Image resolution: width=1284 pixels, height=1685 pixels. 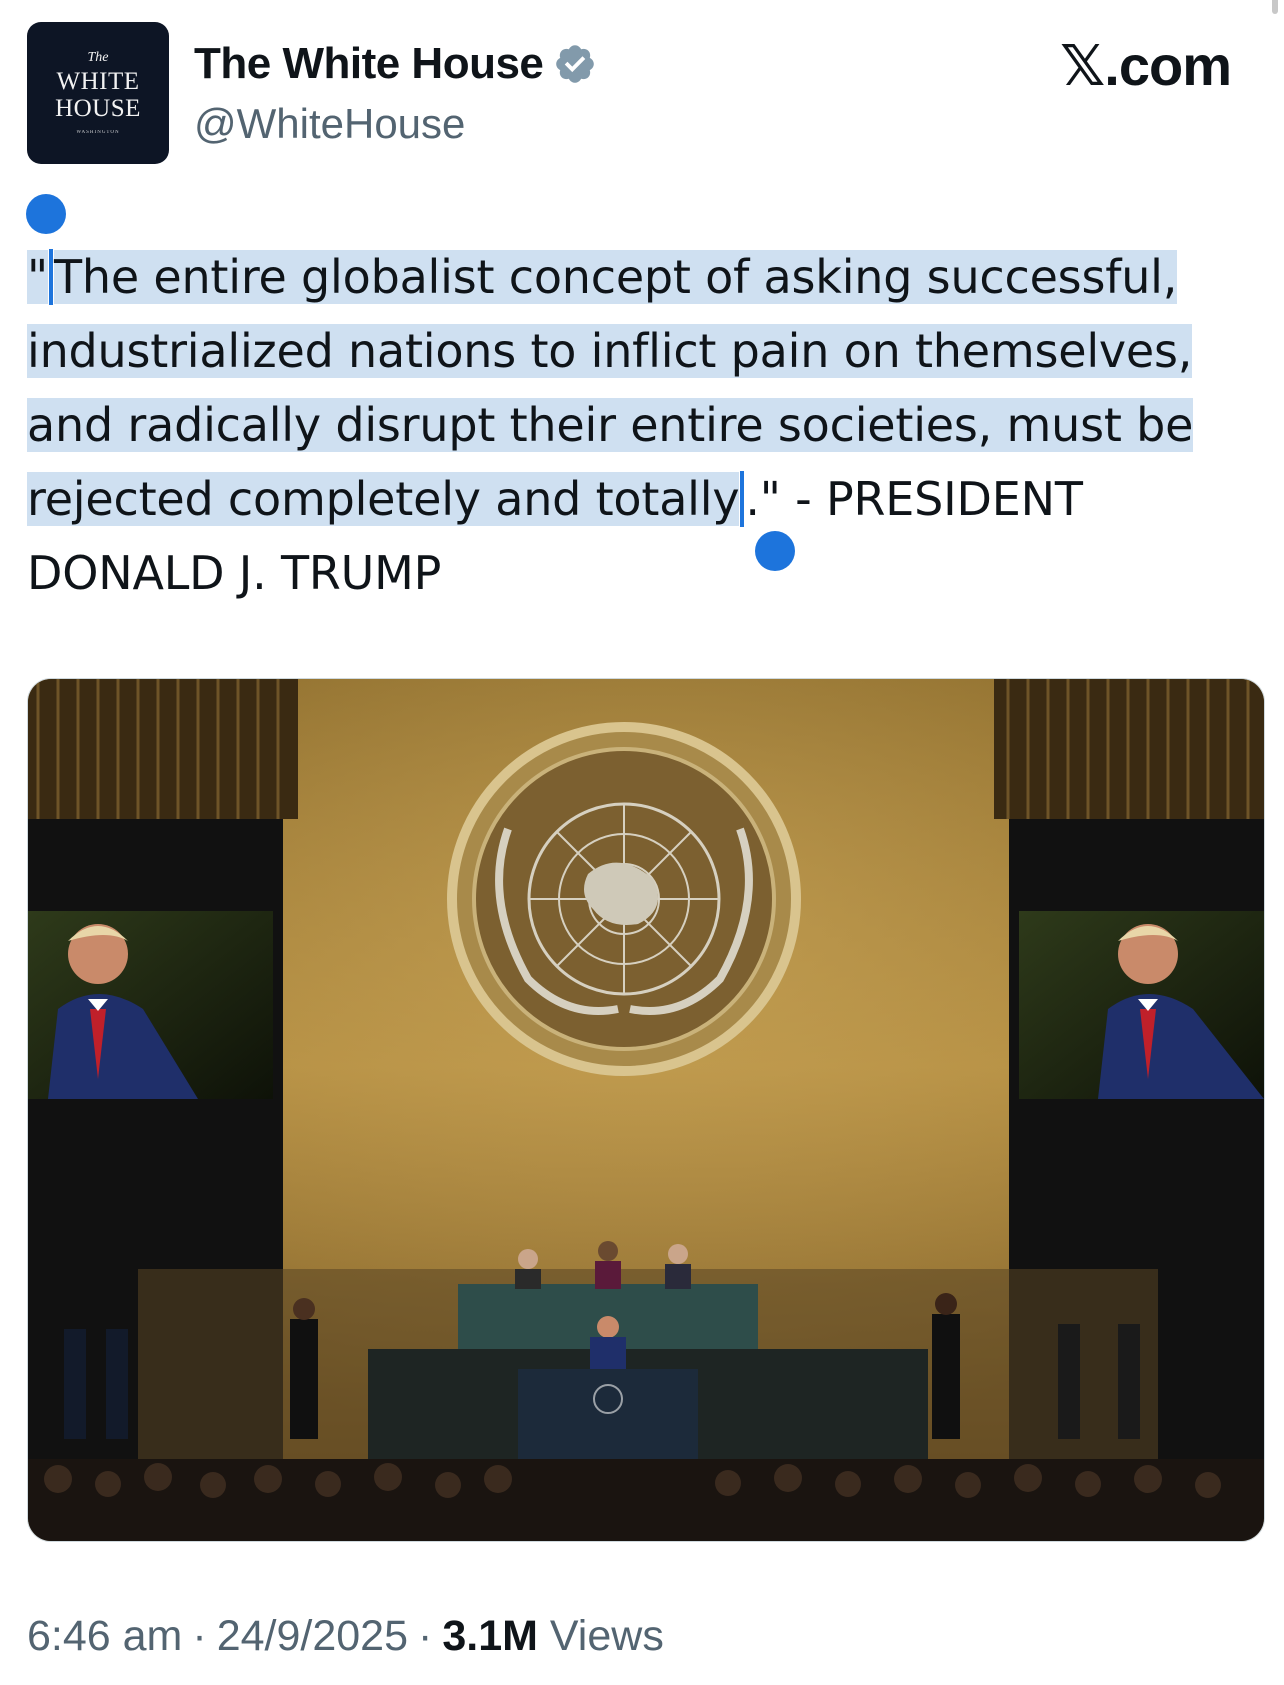 I want to click on account-handle: @WhiteHouse, so click(x=329, y=124).